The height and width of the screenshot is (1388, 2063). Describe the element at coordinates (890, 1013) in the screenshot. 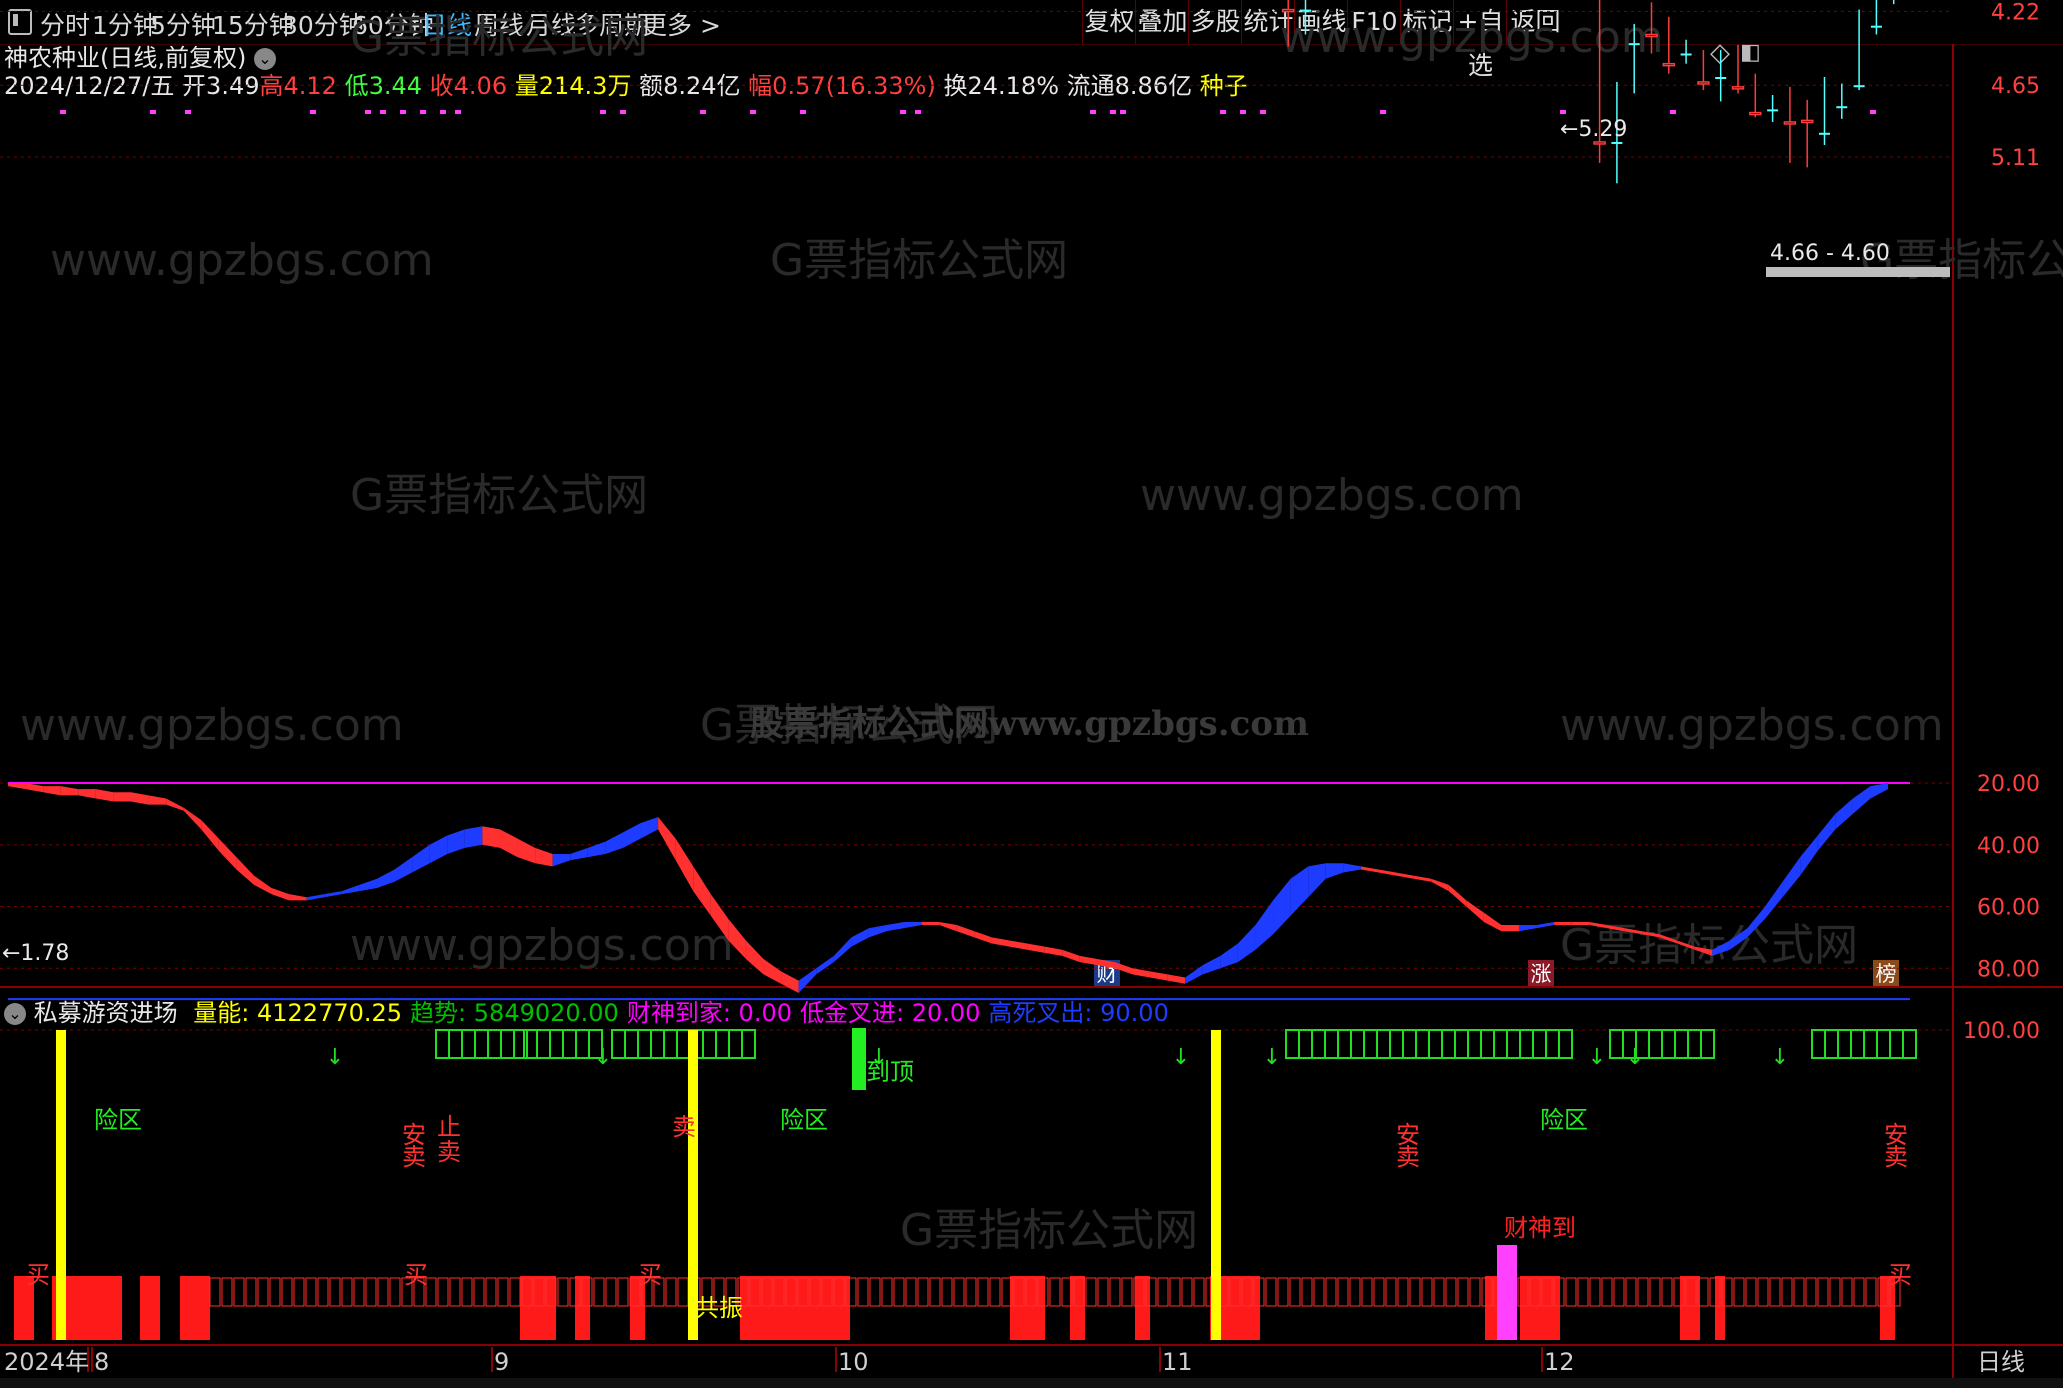

I see `indicator-field-3: 低金叉进: 20.00` at that location.